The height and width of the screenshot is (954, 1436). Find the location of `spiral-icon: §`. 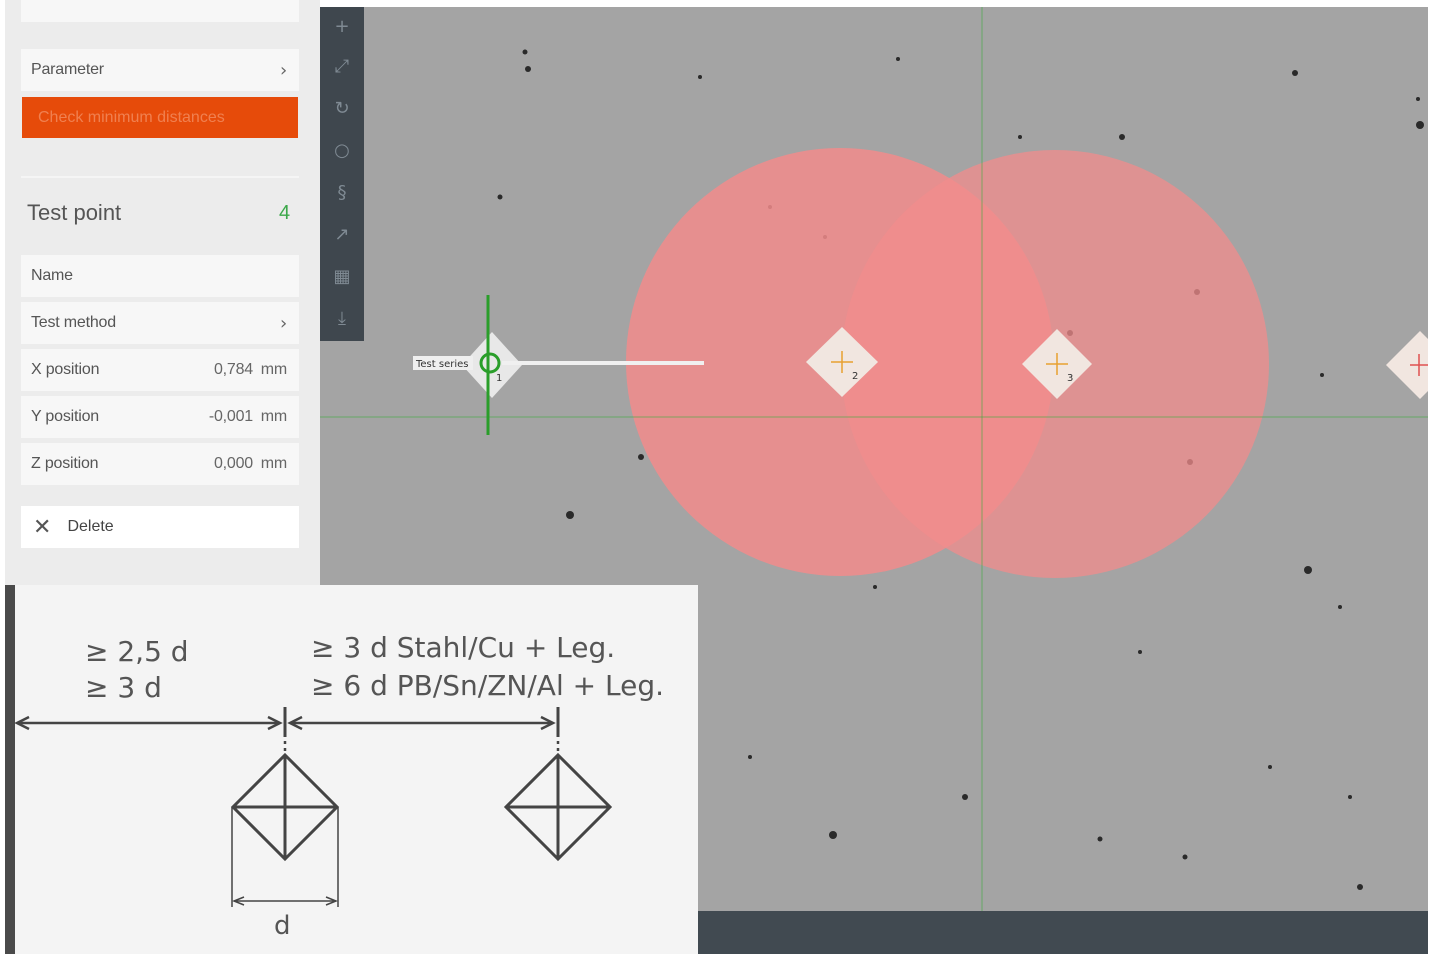

spiral-icon: § is located at coordinates (342, 192).